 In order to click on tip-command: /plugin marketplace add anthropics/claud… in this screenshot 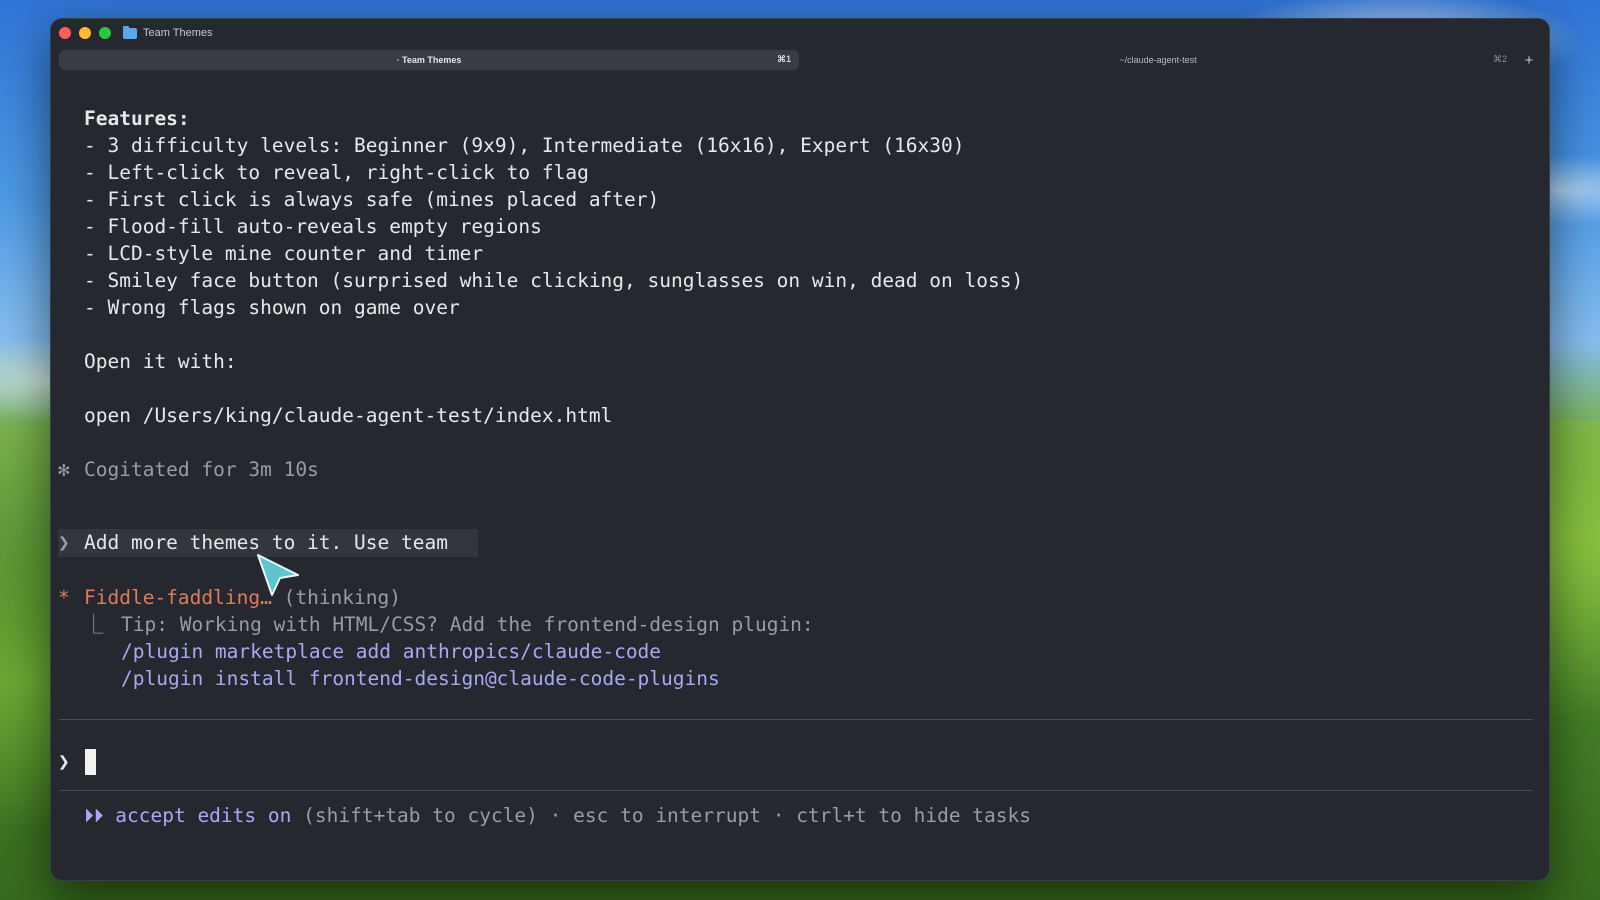, I will do `click(391, 652)`.